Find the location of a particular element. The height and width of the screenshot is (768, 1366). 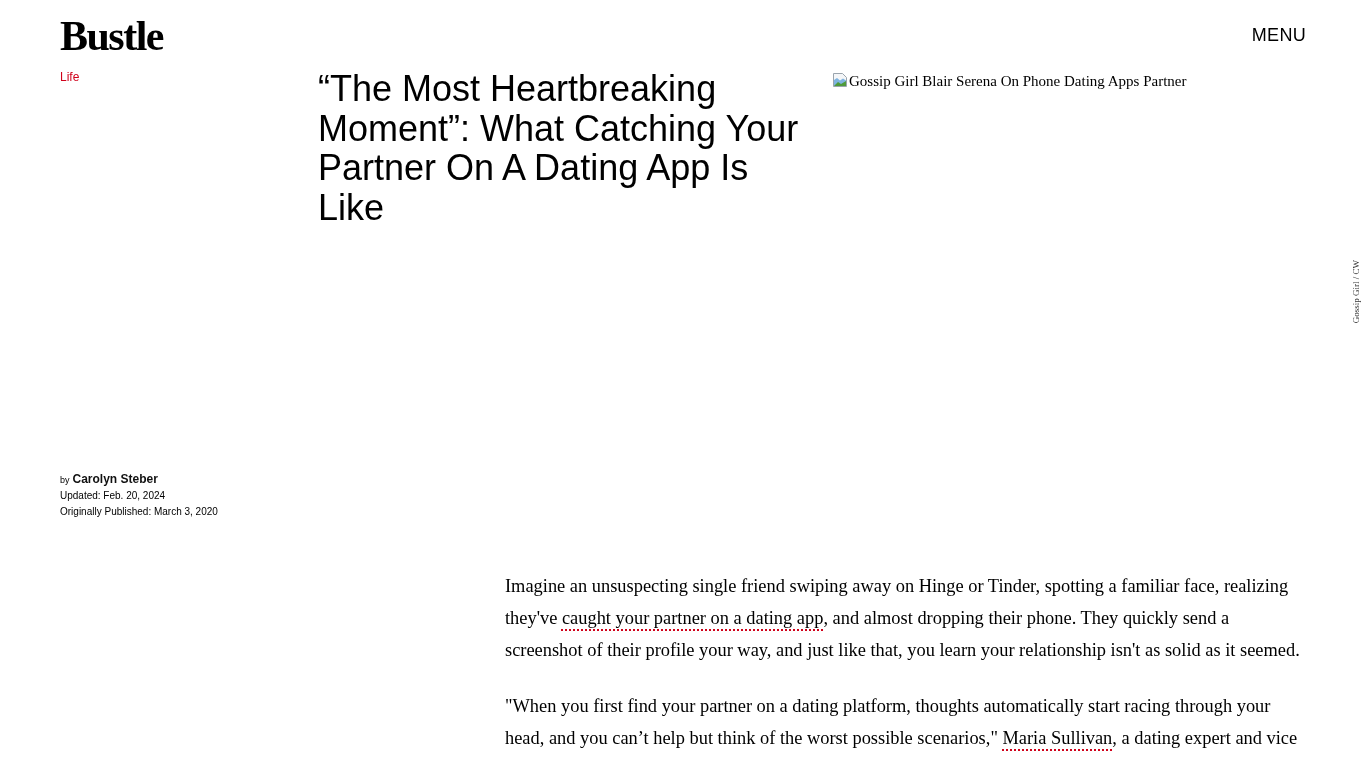

author-link: Carolyn Steber is located at coordinates (115, 479).